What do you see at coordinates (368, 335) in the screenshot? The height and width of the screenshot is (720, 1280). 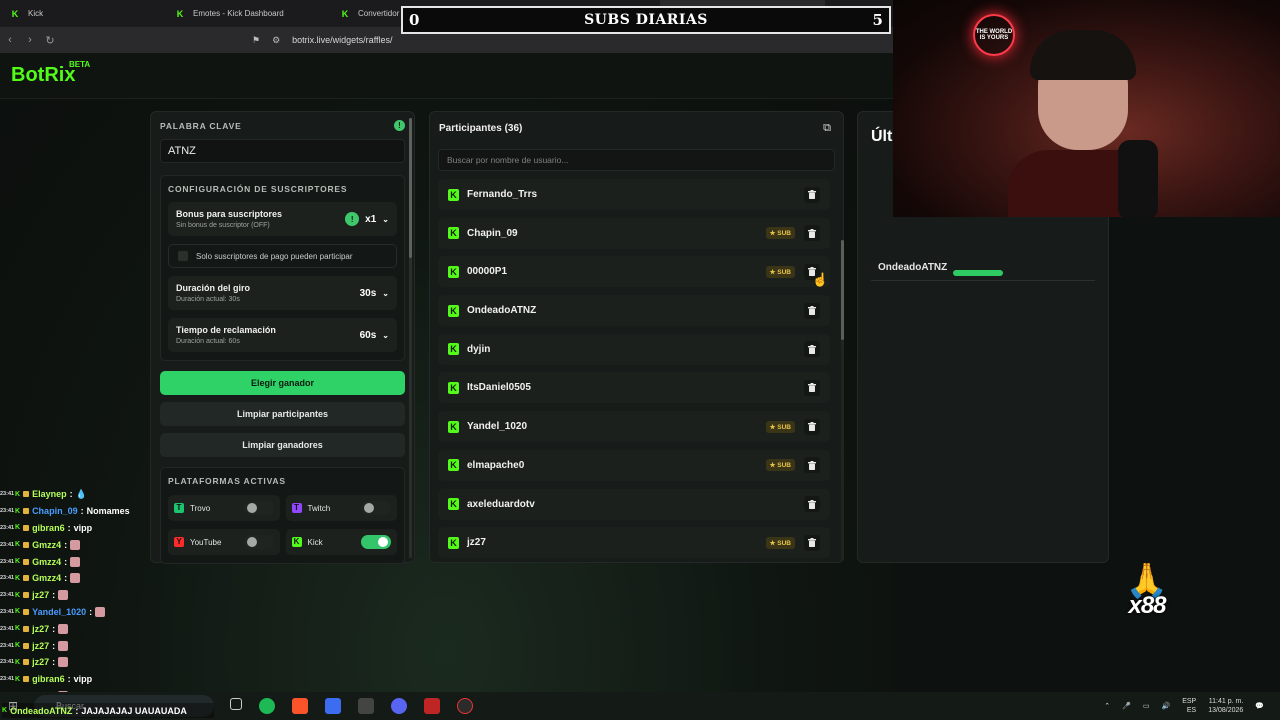 I see `claim-value: 60s` at bounding box center [368, 335].